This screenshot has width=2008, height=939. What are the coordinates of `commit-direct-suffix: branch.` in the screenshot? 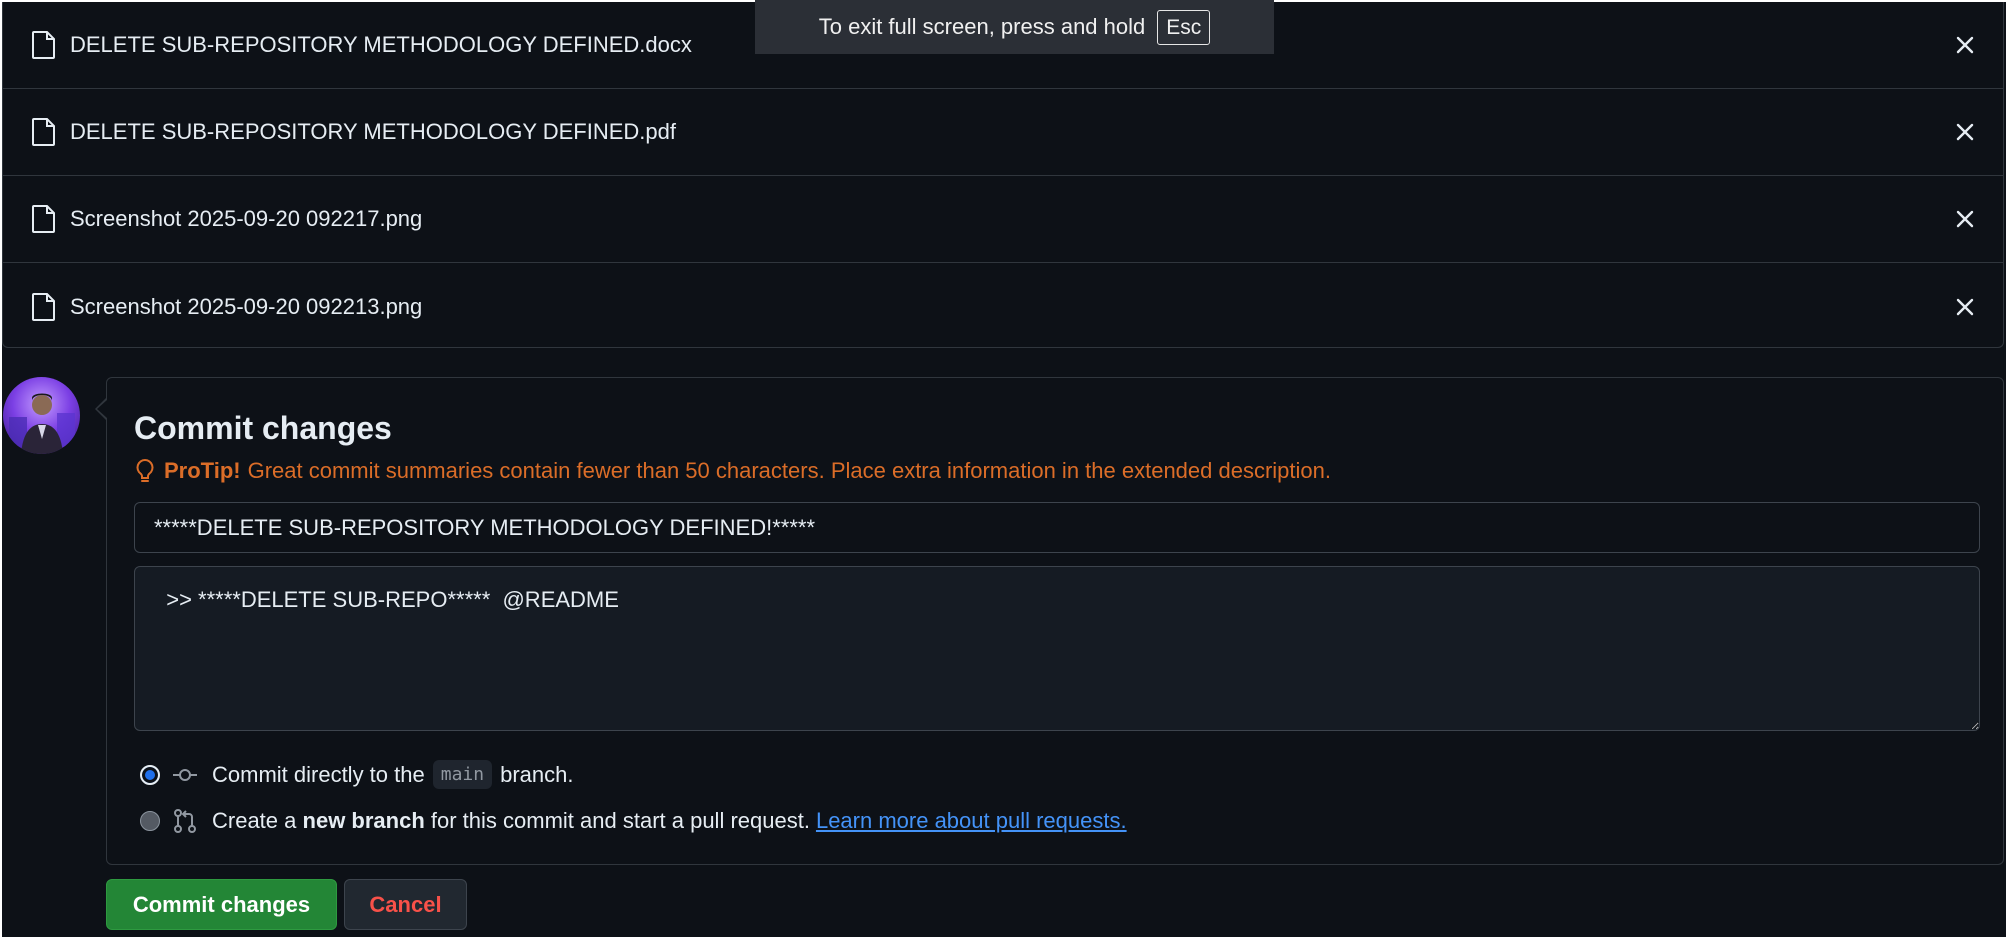 It's located at (537, 774).